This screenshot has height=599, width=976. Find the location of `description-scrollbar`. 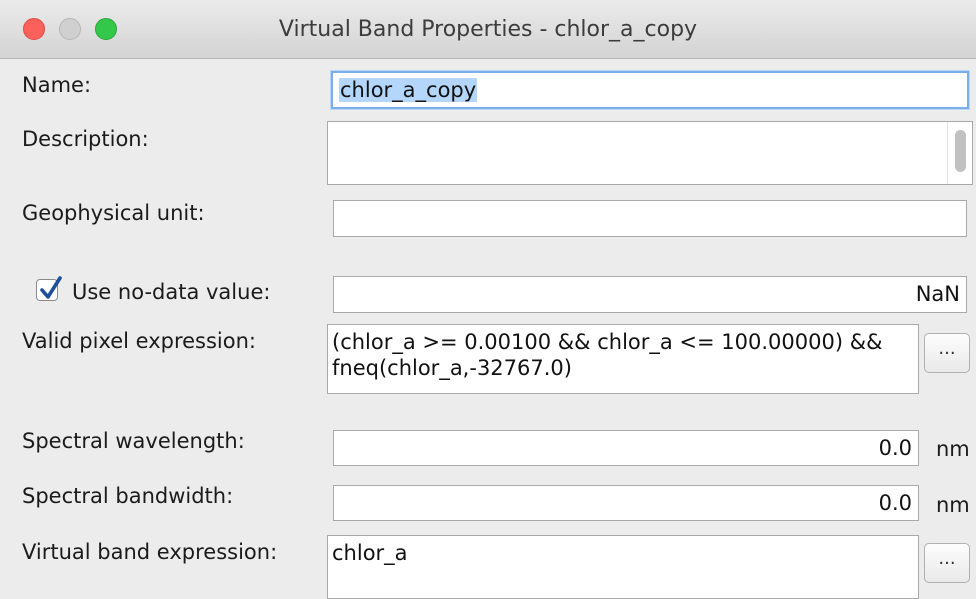

description-scrollbar is located at coordinates (960, 151).